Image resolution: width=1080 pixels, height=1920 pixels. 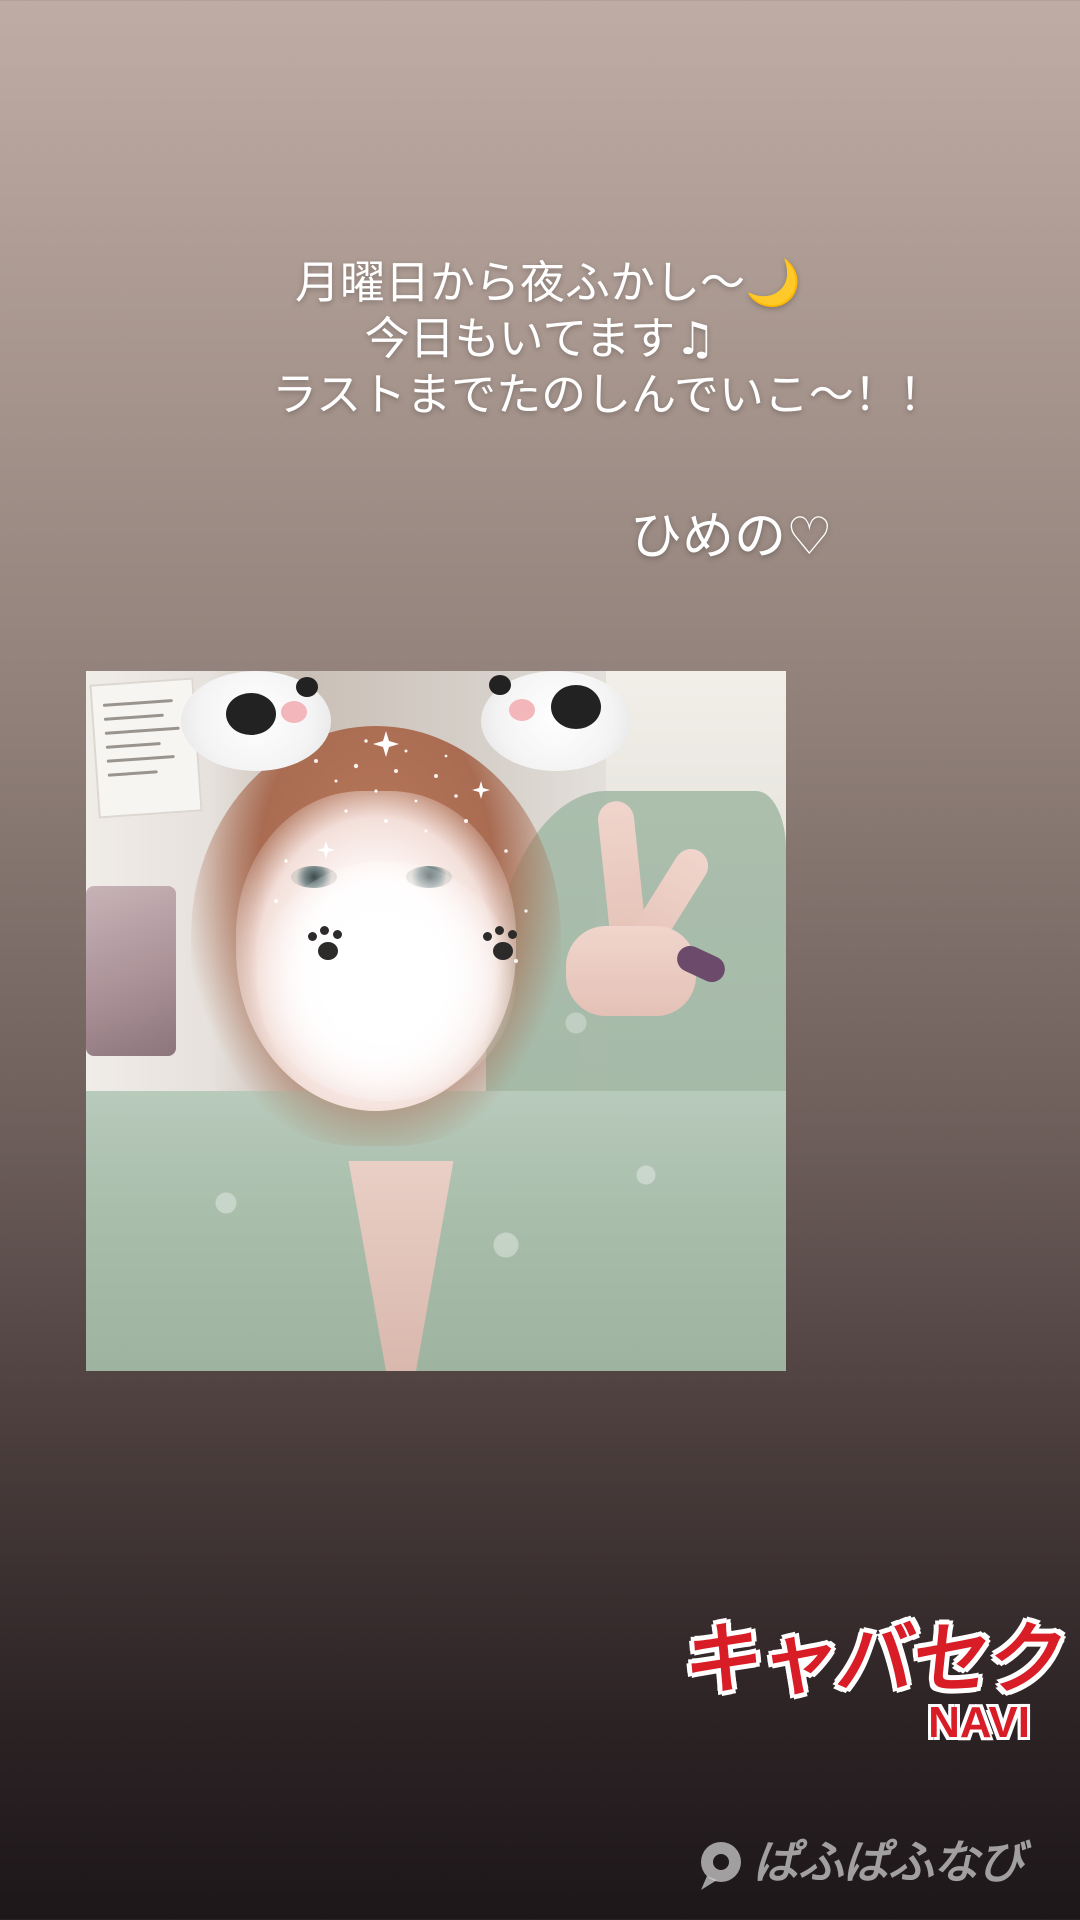 I want to click on logo-brand-text: キャバセク, so click(x=875, y=1660).